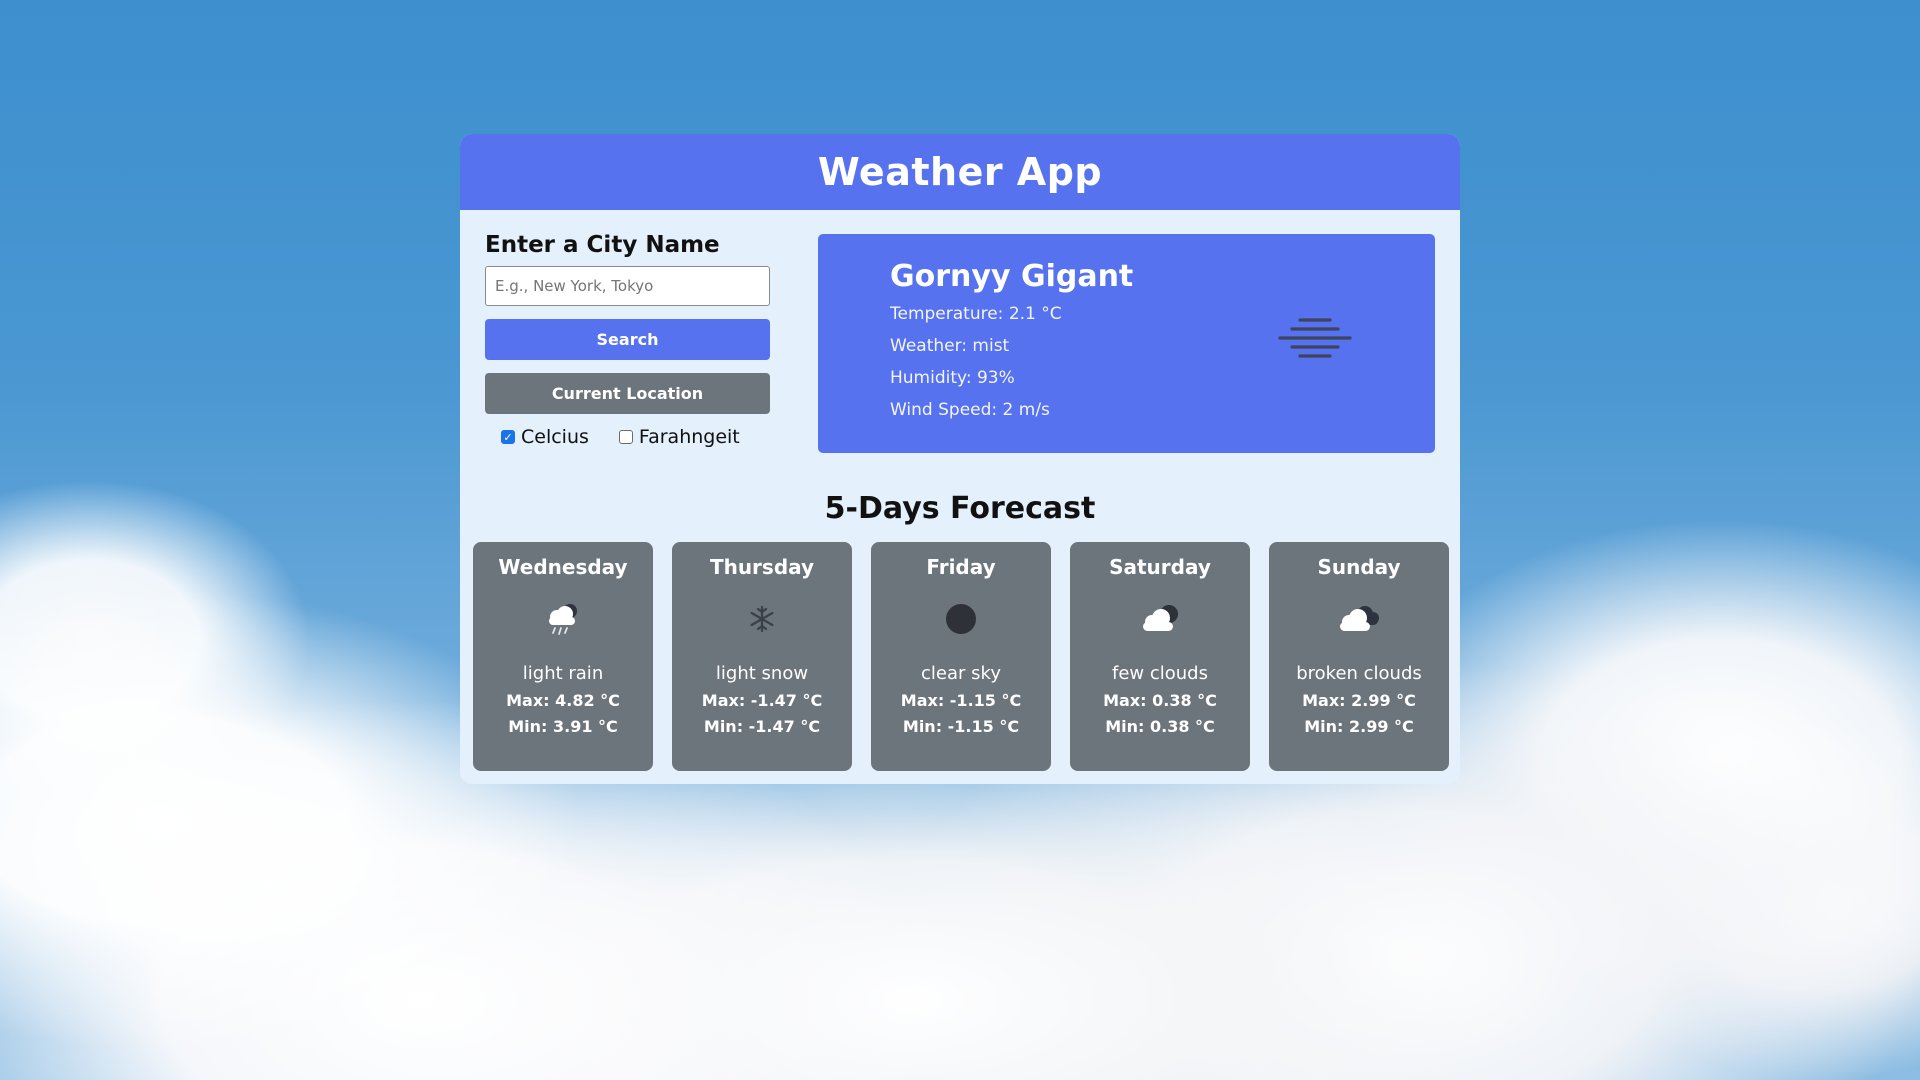 The height and width of the screenshot is (1080, 1920). I want to click on fahrenheit-option: Farahngeit, so click(679, 437).